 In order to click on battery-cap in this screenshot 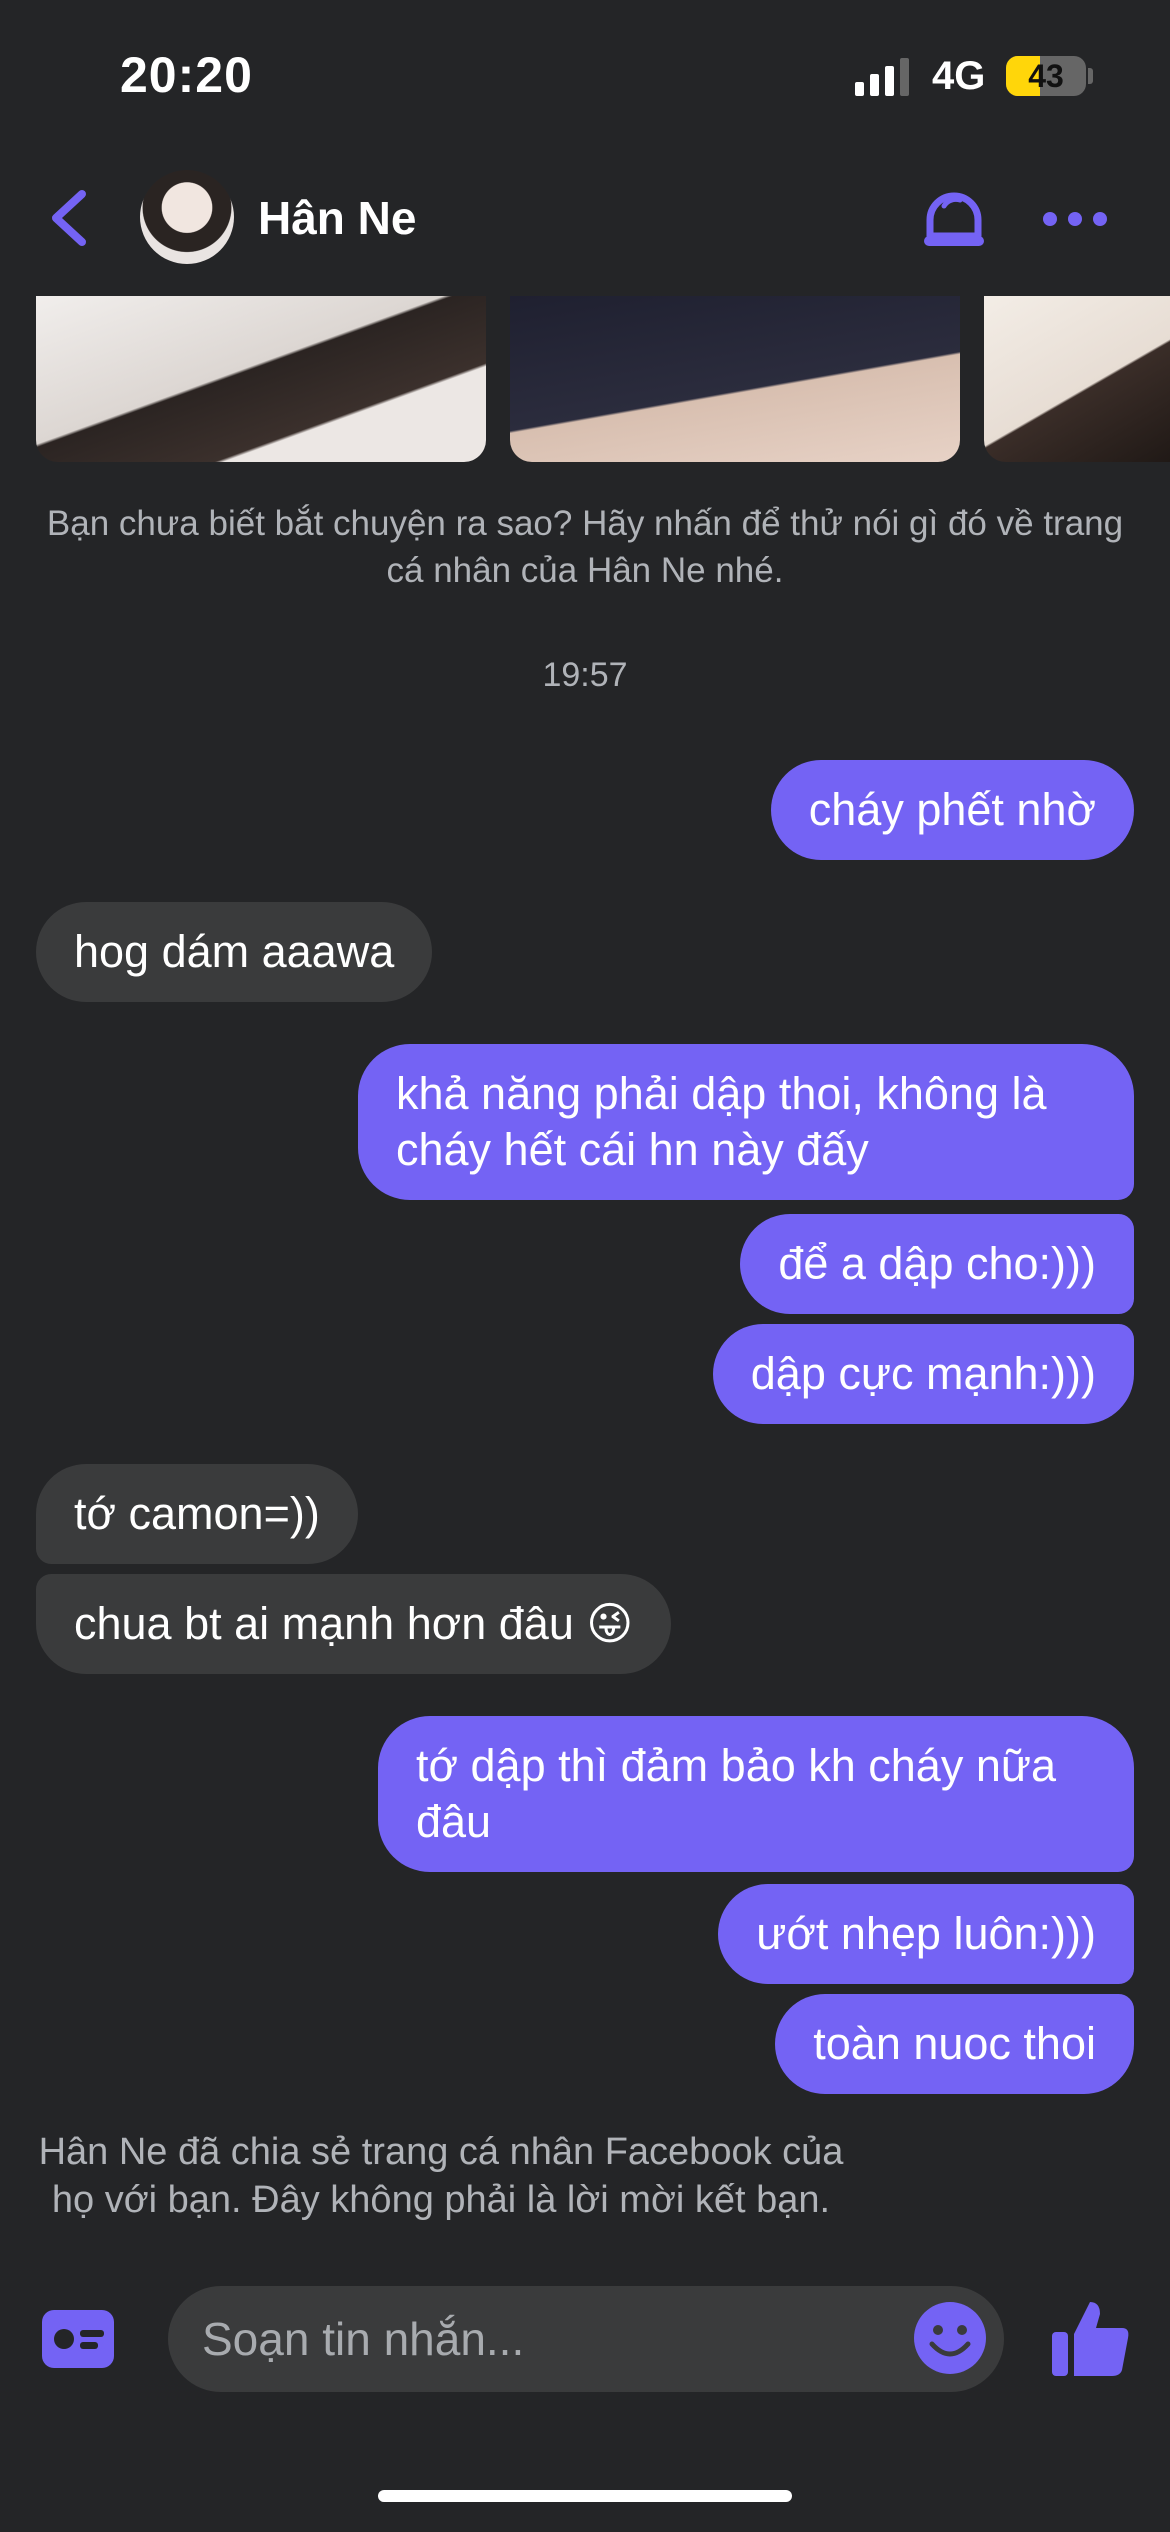, I will do `click(1090, 76)`.